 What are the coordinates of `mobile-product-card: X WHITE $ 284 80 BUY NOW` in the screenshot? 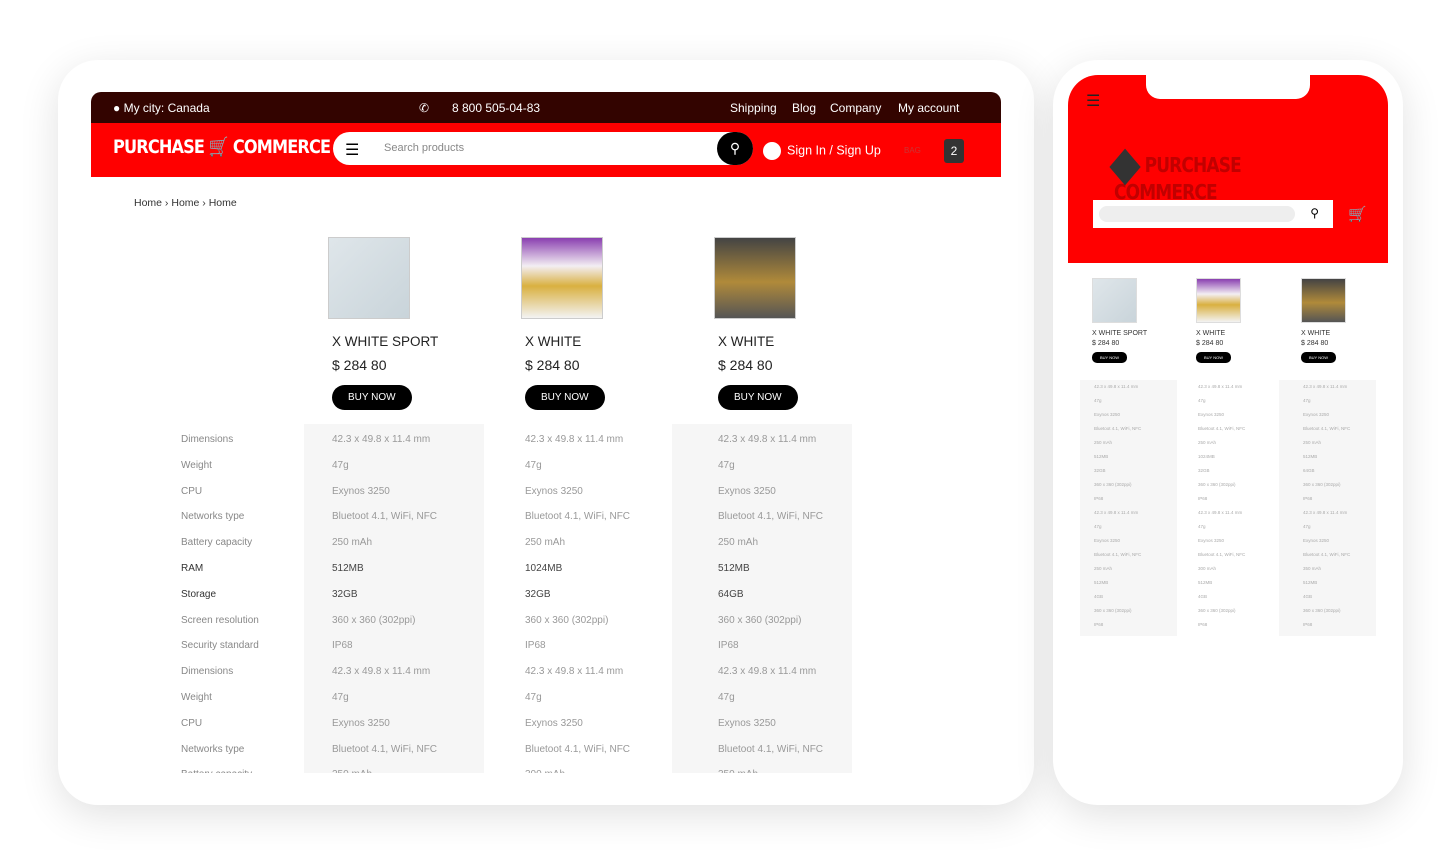 It's located at (1241, 320).